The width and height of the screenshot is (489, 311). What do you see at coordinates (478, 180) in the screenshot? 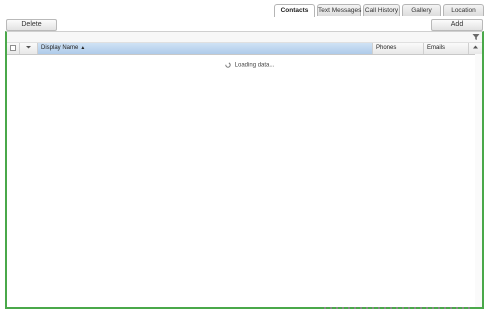
I see `vertical-scrollbar` at bounding box center [478, 180].